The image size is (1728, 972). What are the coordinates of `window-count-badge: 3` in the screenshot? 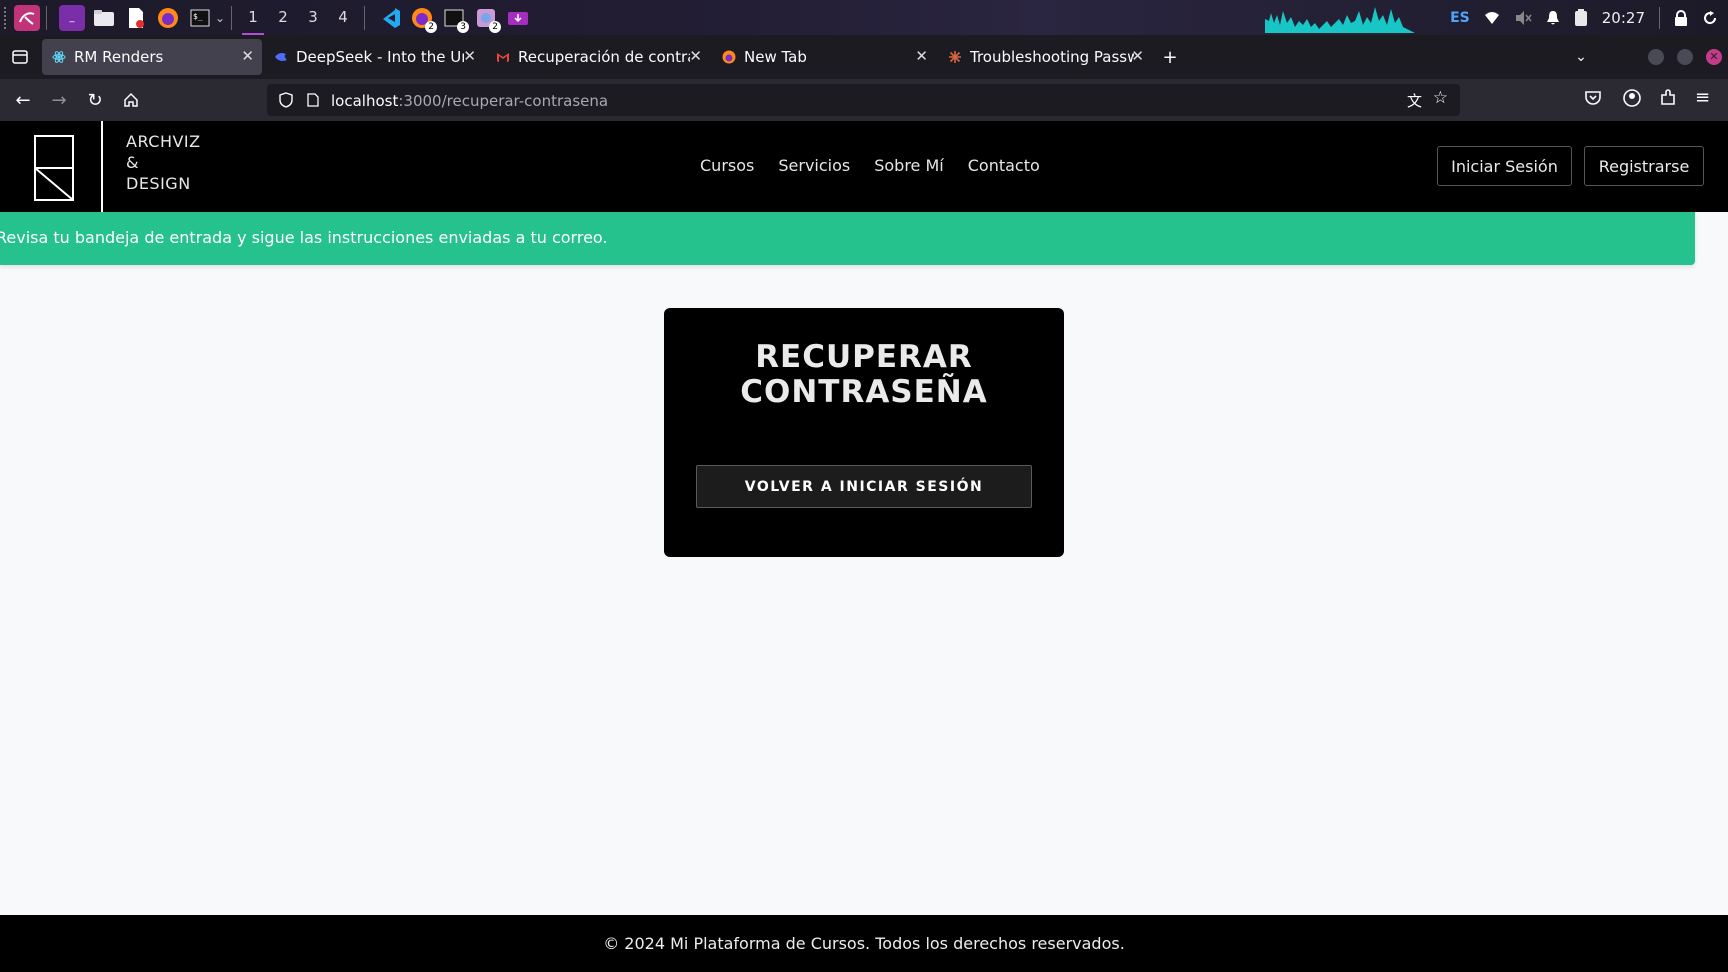 It's located at (463, 26).